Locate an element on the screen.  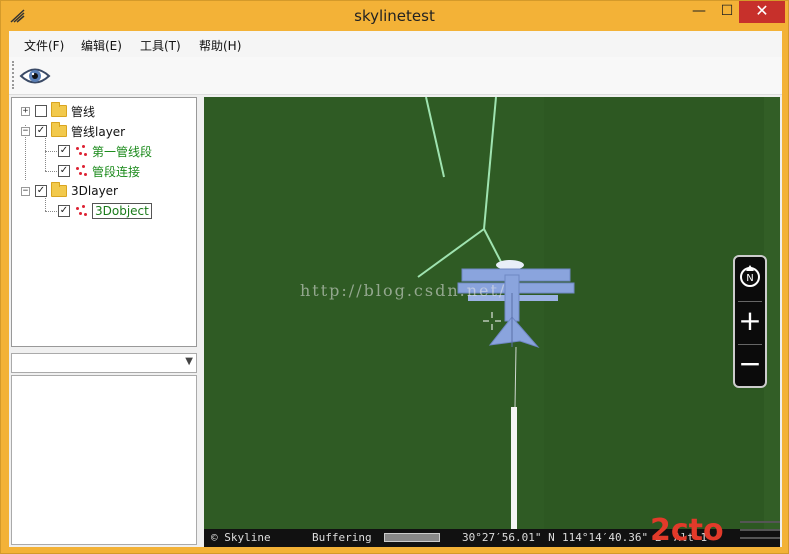
tree-node-pipeline-layer: − ✓ 管线layer is located at coordinates (73, 131).